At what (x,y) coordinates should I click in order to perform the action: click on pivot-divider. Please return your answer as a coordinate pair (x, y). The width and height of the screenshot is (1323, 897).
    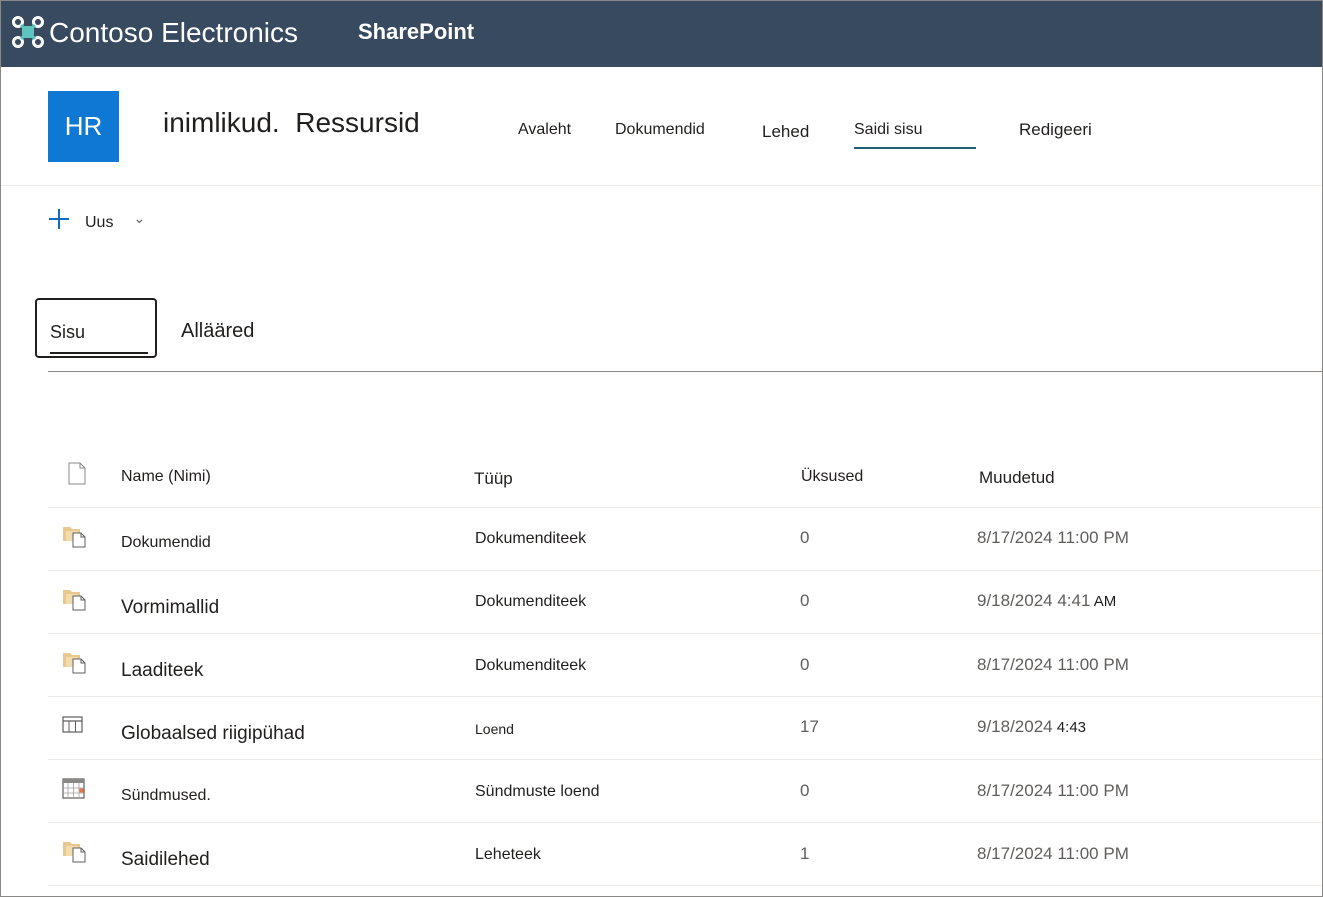
    Looking at the image, I should click on (685, 371).